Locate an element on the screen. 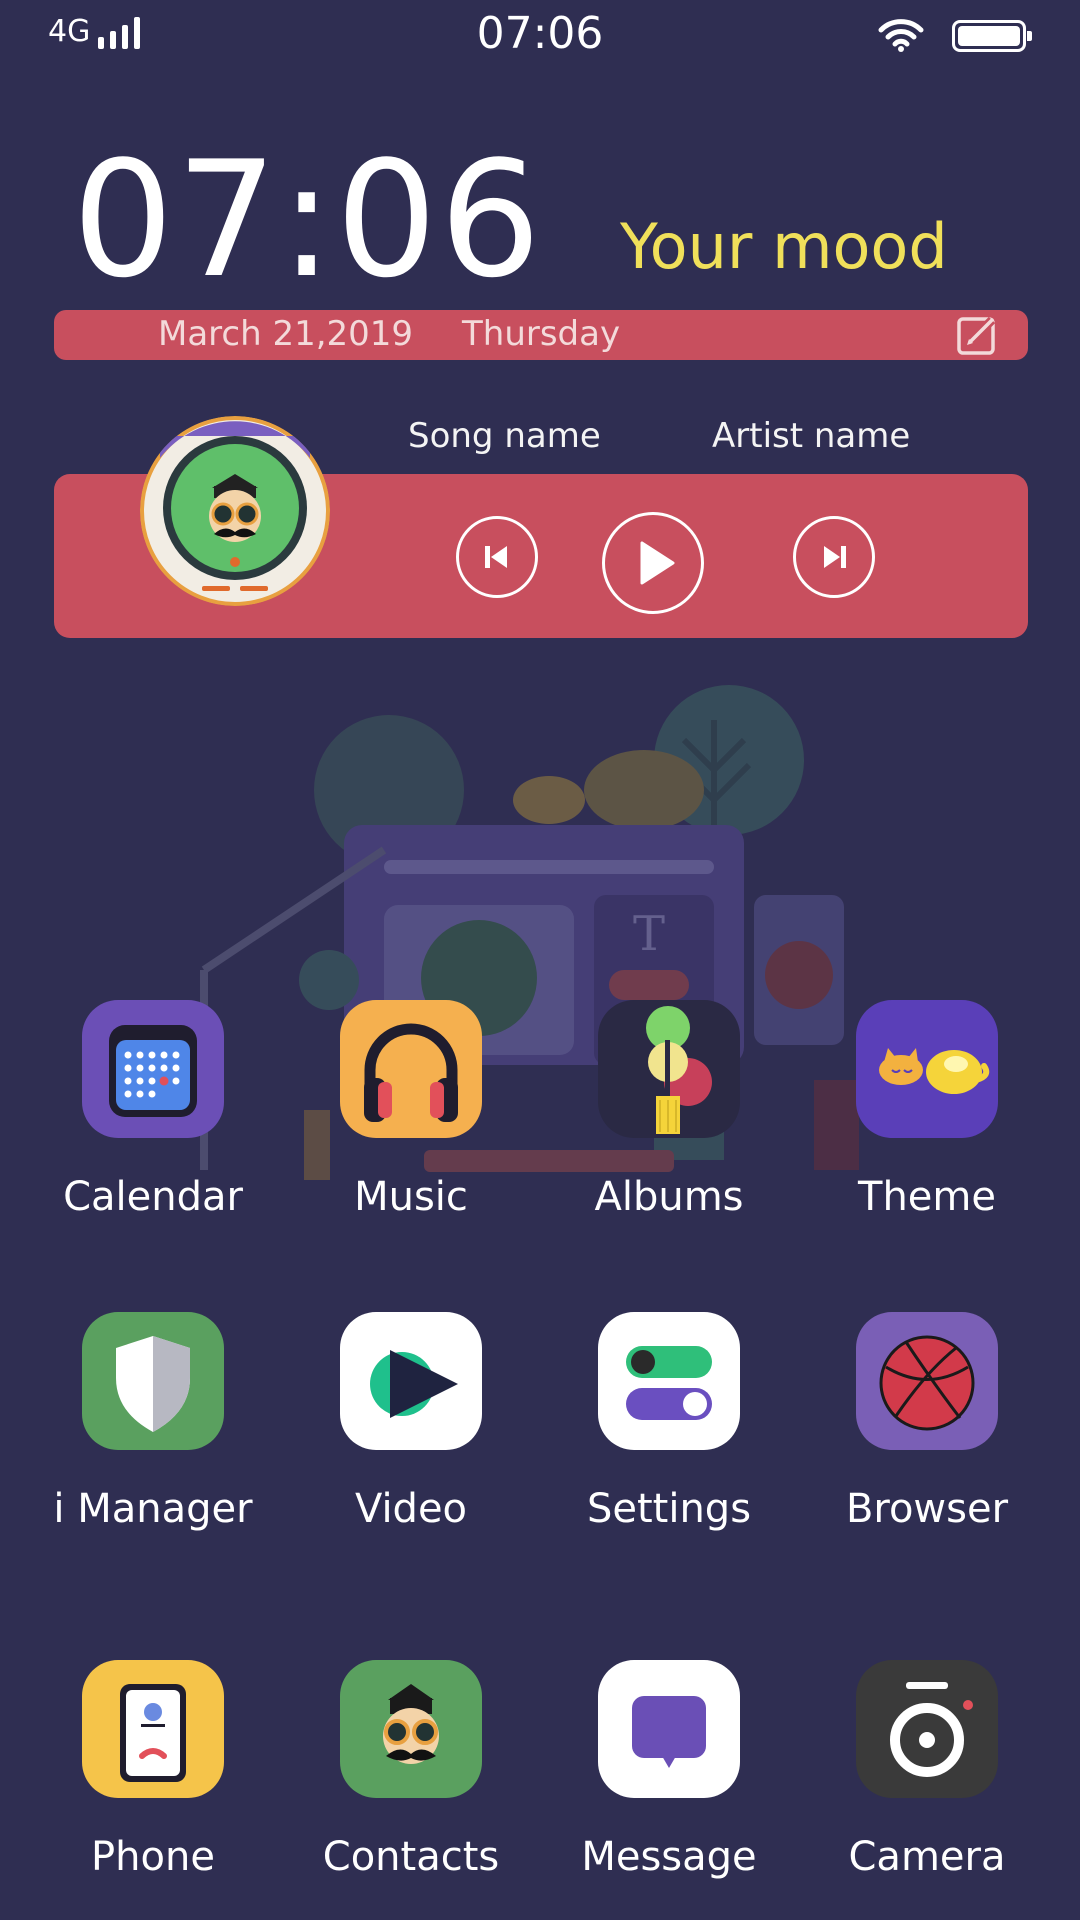 Image resolution: width=1080 pixels, height=1920 pixels. app-message: Message is located at coordinates (669, 1770).